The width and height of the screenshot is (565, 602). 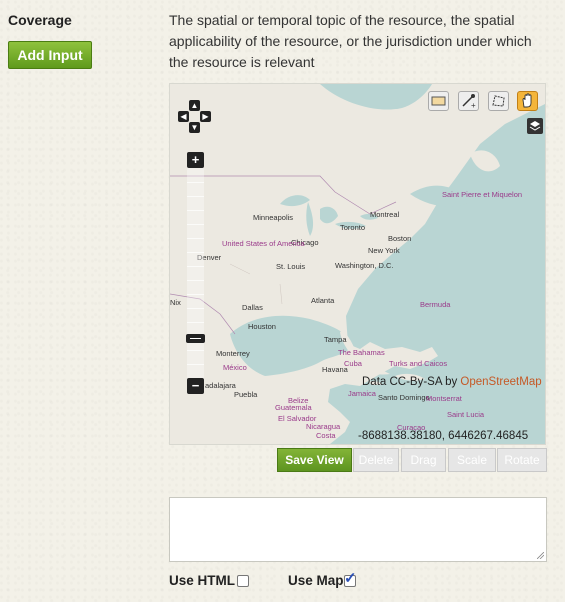 What do you see at coordinates (195, 338) in the screenshot?
I see `zoom-slider-handle` at bounding box center [195, 338].